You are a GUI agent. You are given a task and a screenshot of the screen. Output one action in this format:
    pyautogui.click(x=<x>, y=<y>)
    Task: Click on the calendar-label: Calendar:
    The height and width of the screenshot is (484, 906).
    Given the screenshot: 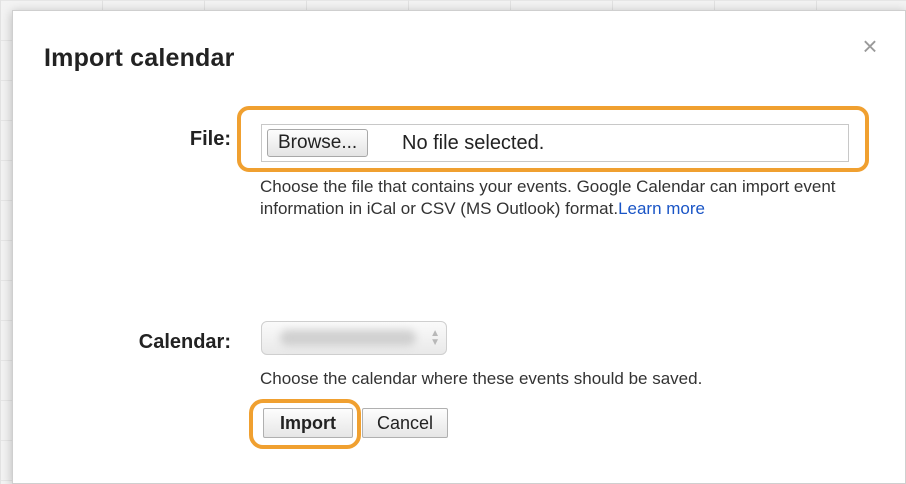 What is the action you would take?
    pyautogui.click(x=184, y=342)
    